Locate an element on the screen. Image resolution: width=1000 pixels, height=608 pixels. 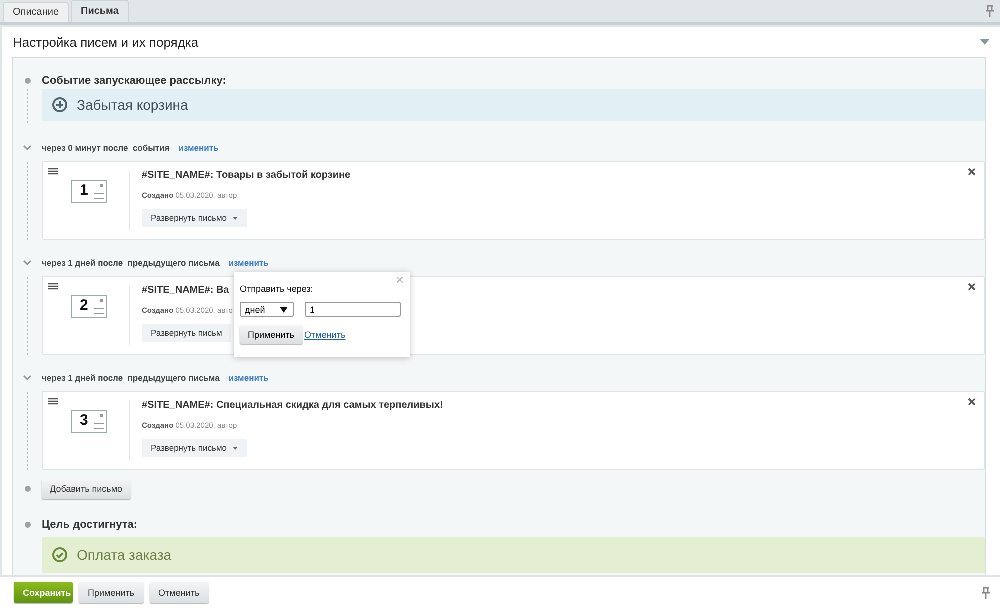
goal-label: Цель достигнута: is located at coordinates (90, 524).